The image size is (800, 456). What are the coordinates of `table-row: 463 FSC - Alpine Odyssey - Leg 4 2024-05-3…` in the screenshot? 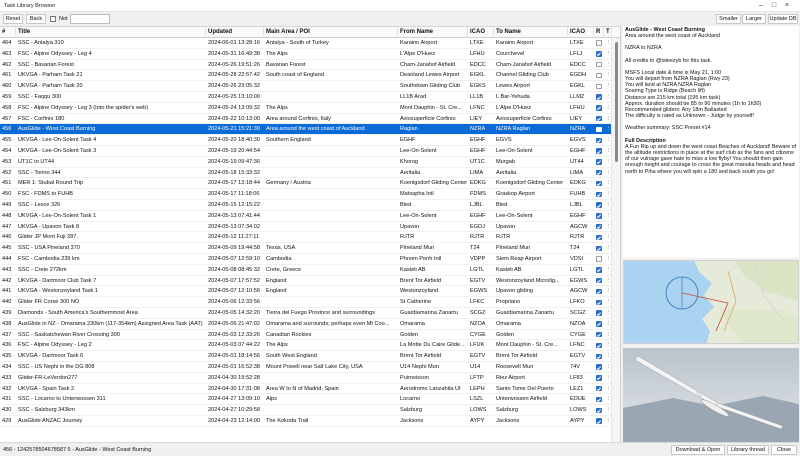 It's located at (310, 54).